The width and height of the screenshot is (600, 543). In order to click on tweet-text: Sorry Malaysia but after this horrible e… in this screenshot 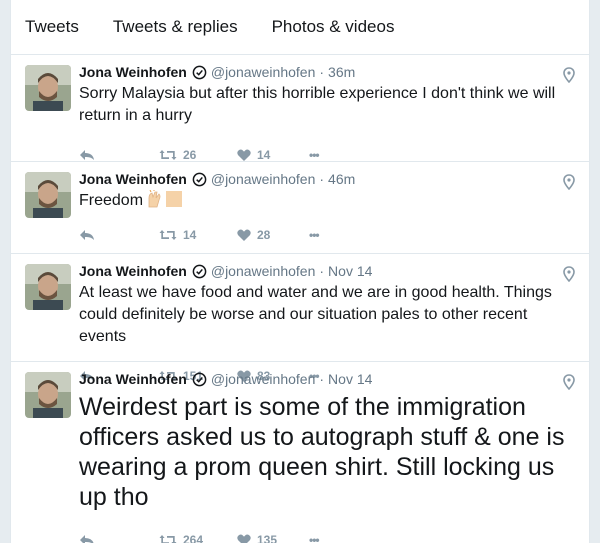, I will do `click(317, 104)`.